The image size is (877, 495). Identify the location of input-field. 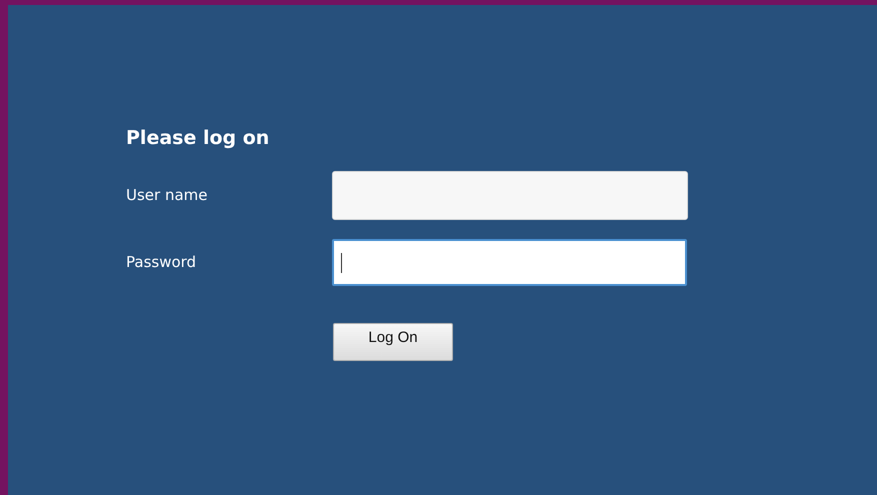
(509, 262).